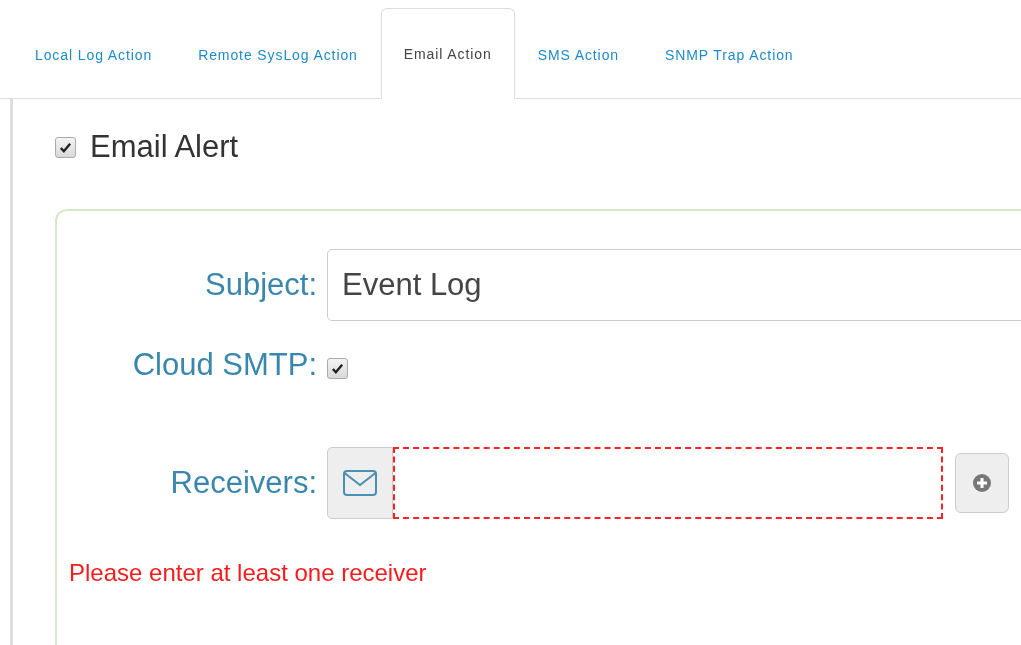  What do you see at coordinates (94, 54) in the screenshot?
I see `tab: Local Log Action` at bounding box center [94, 54].